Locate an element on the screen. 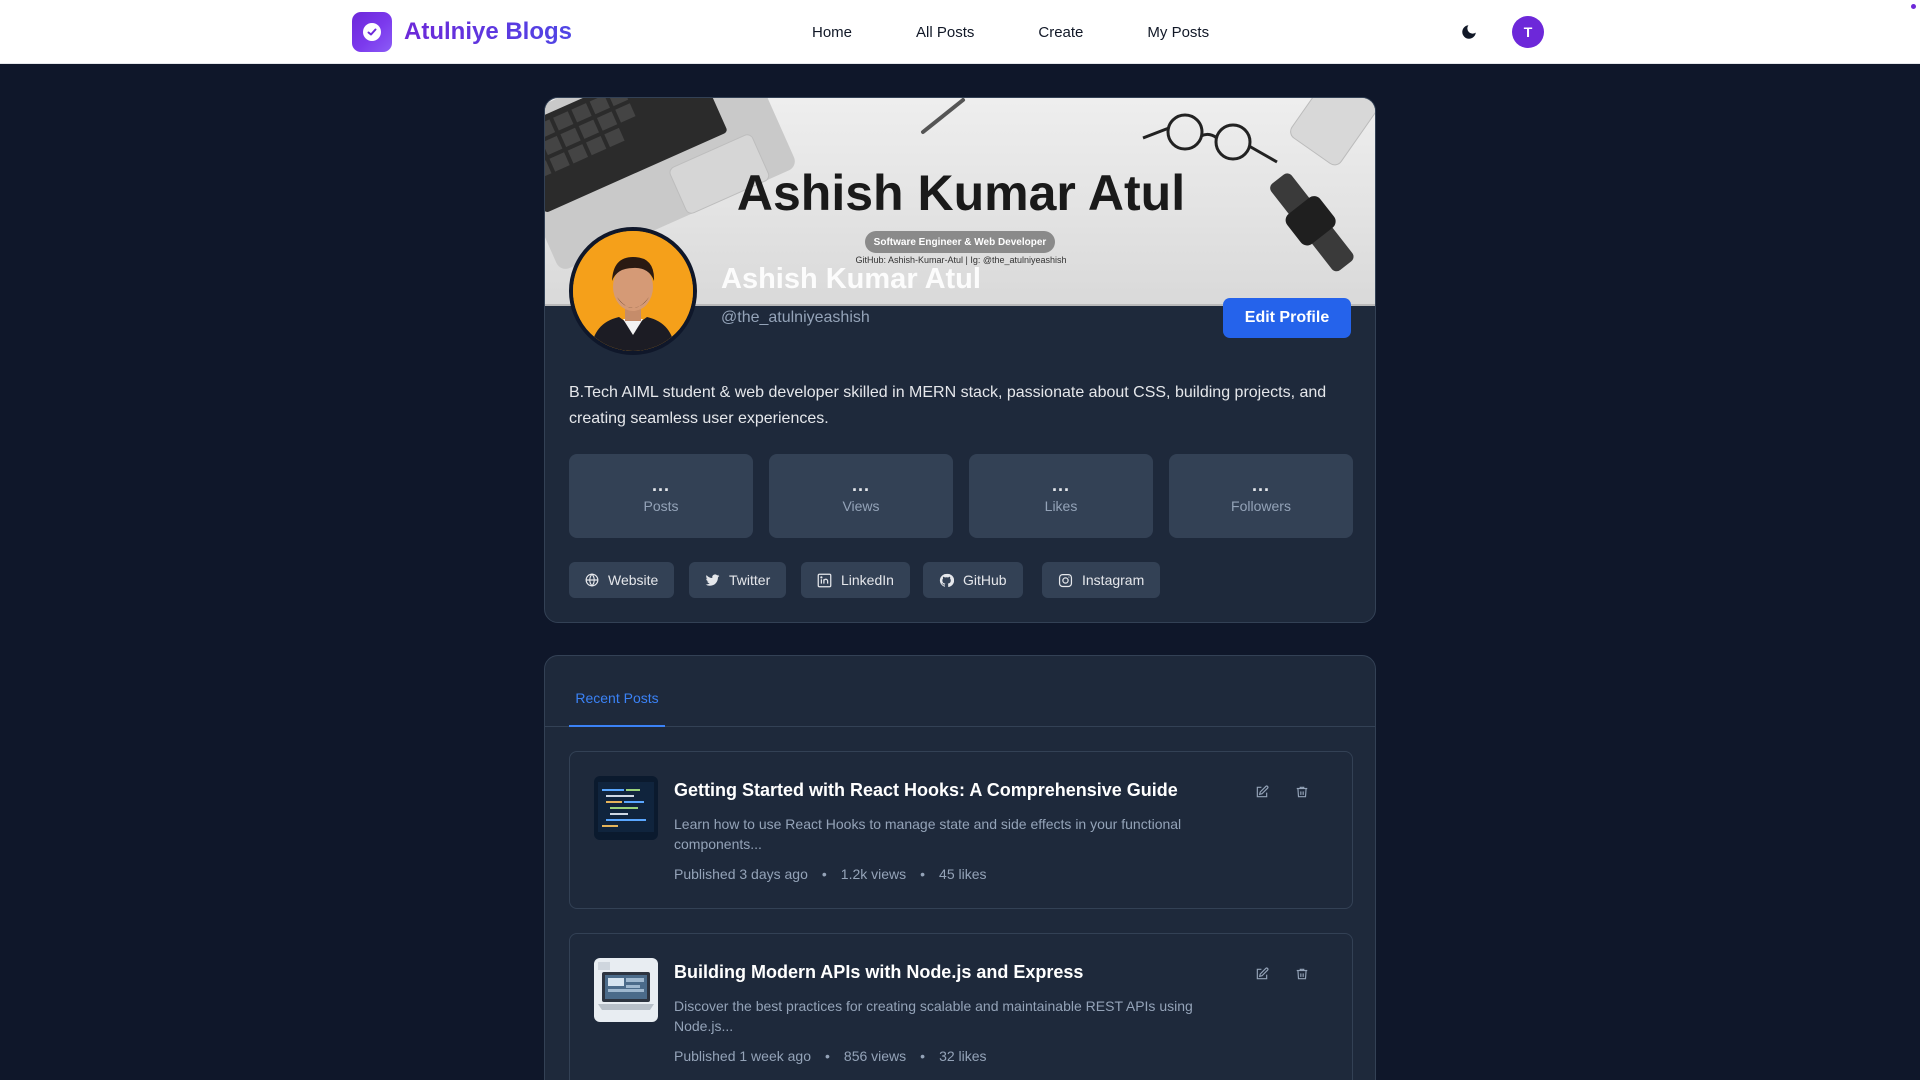 This screenshot has width=1920, height=1080. profile-username: @the_atulniyeashish is located at coordinates (795, 317).